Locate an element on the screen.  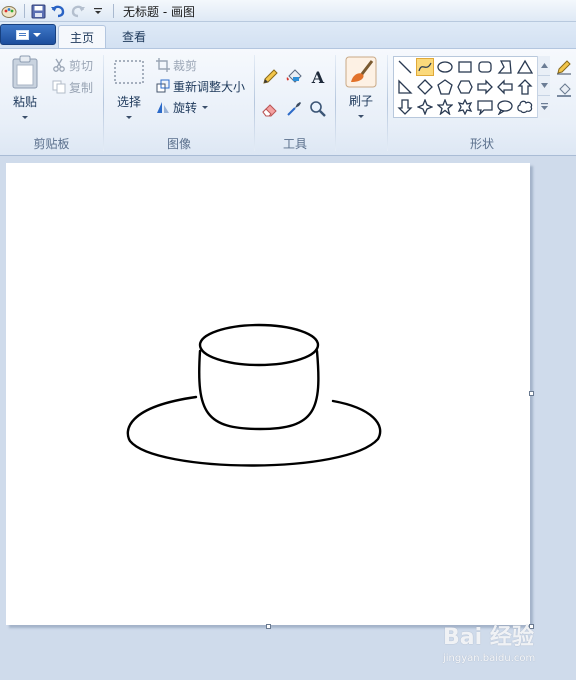
paint-menu-button is located at coordinates (28, 34).